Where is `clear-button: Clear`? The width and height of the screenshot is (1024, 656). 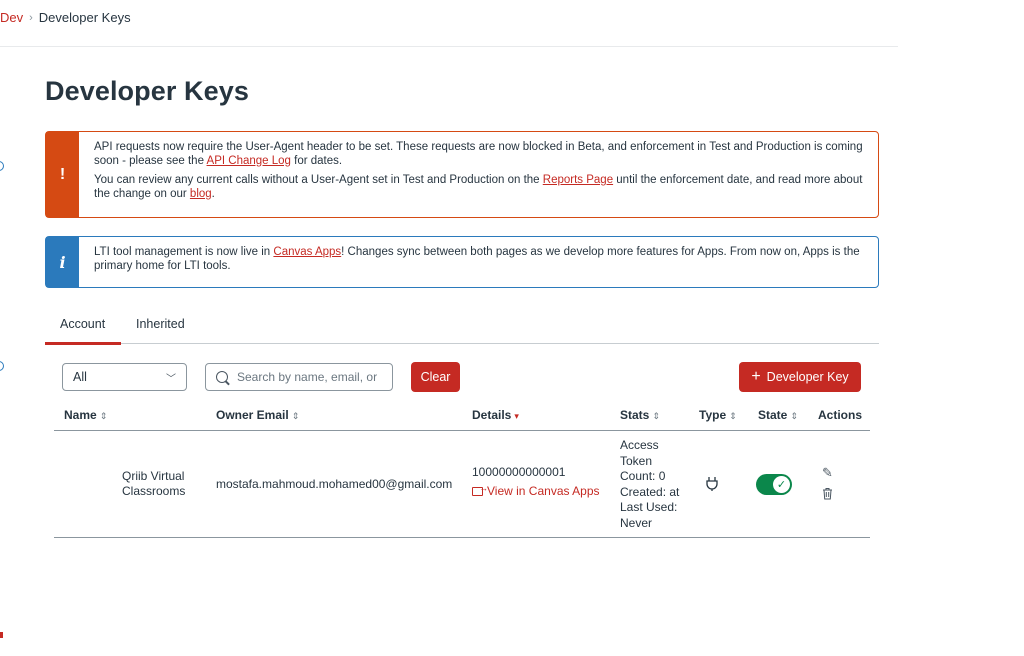
clear-button: Clear is located at coordinates (435, 377).